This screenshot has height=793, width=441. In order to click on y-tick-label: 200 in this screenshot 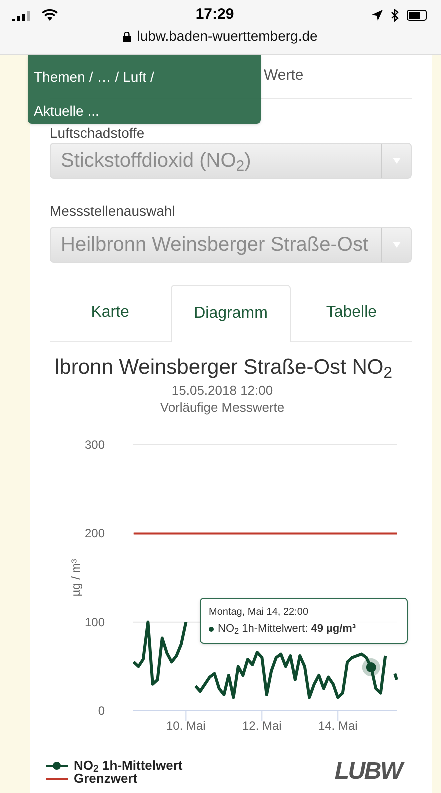, I will do `click(94, 533)`.